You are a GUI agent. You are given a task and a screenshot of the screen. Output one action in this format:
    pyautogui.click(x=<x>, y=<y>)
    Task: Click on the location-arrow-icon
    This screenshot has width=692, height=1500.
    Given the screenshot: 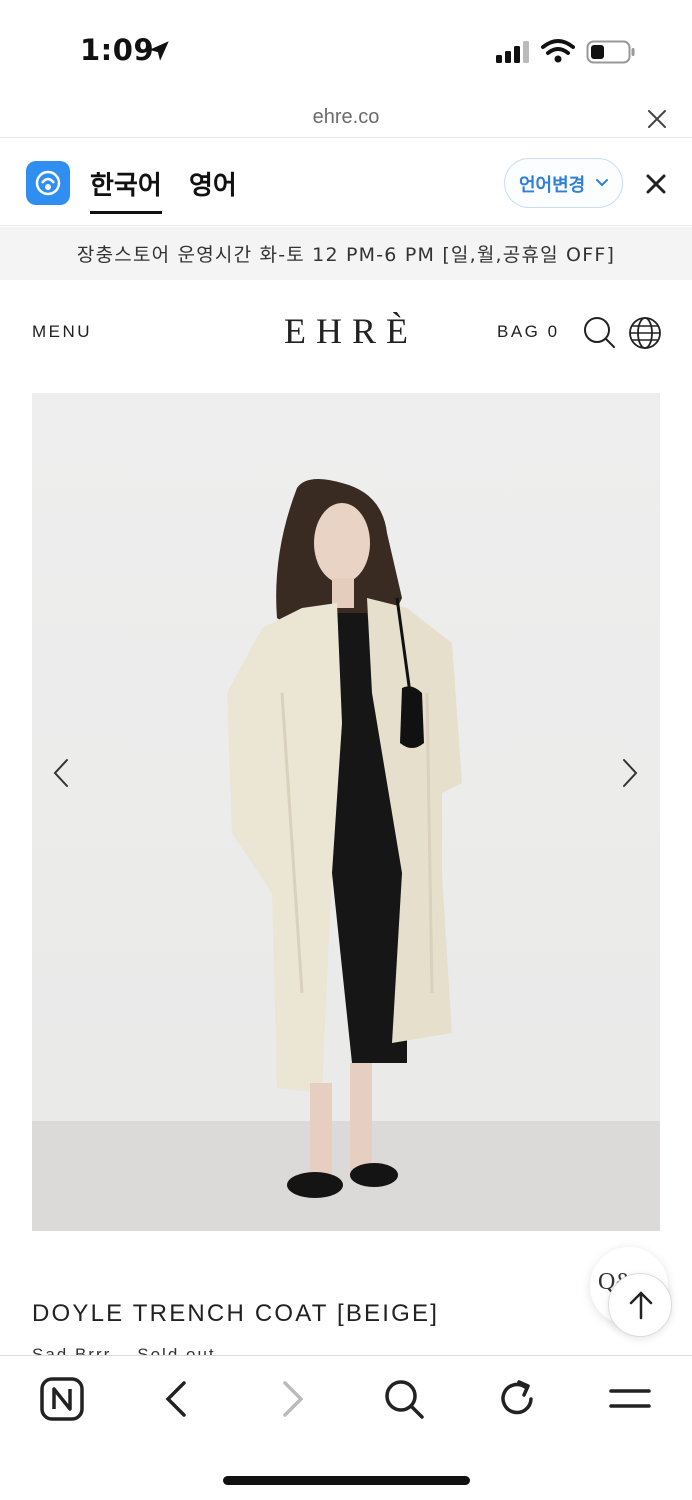 What is the action you would take?
    pyautogui.click(x=159, y=51)
    